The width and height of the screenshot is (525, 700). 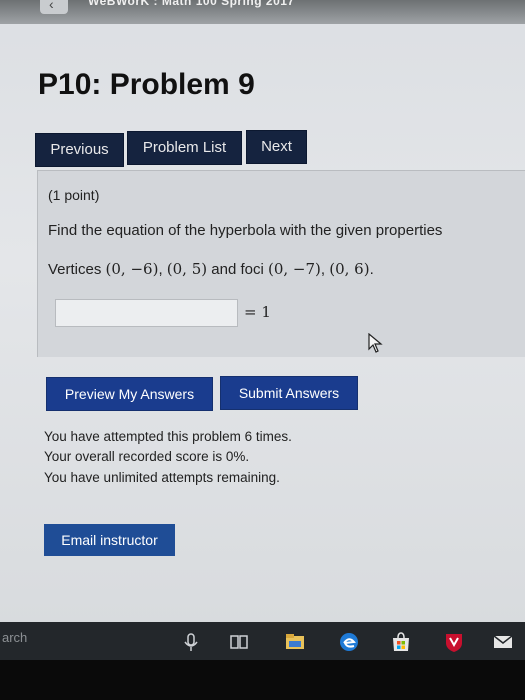 What do you see at coordinates (191, 642) in the screenshot?
I see `microphone-icon` at bounding box center [191, 642].